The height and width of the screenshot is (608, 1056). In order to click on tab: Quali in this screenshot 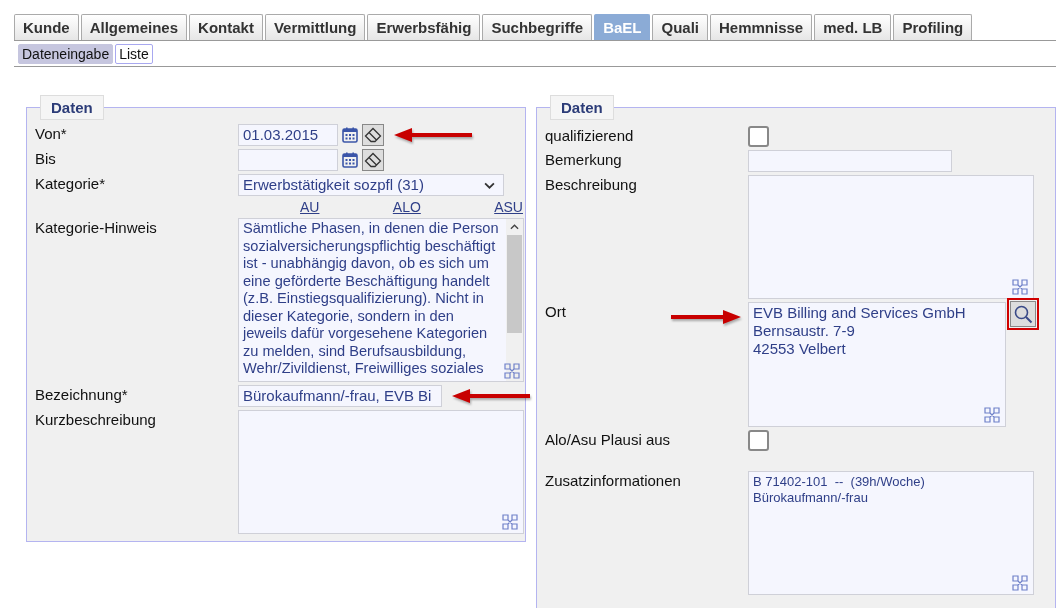, I will do `click(680, 27)`.